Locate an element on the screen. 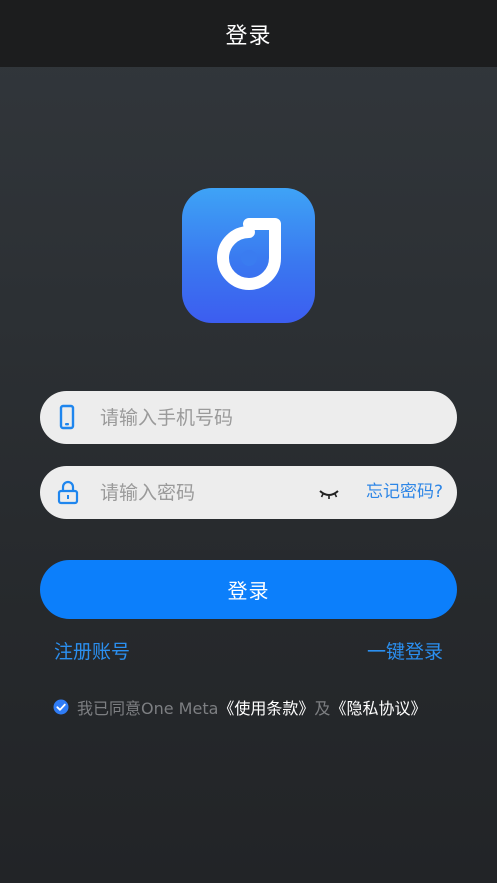  privacy-link: 《隐私协议》 is located at coordinates (378, 707).